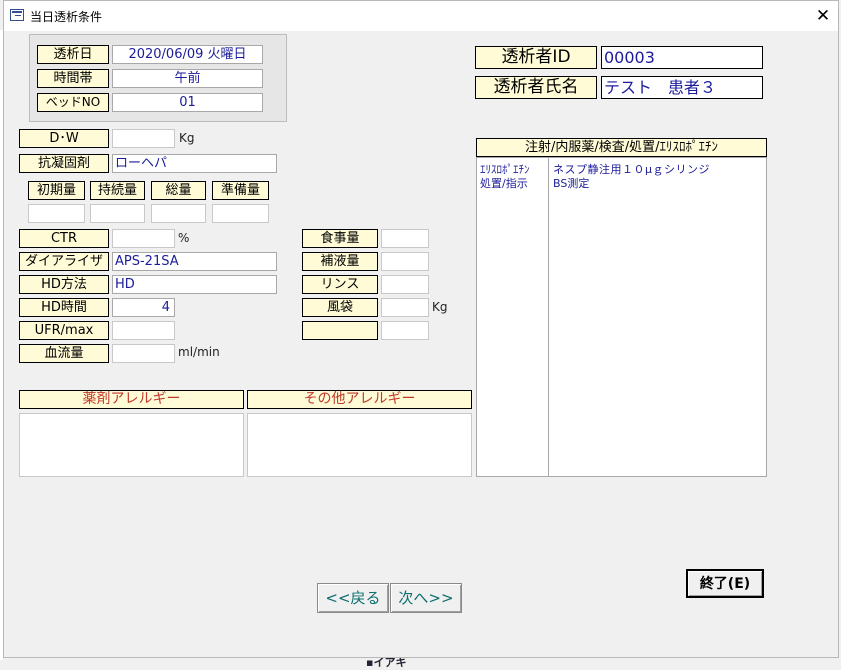 This screenshot has height=670, width=841. I want to click on extra-field, so click(405, 330).